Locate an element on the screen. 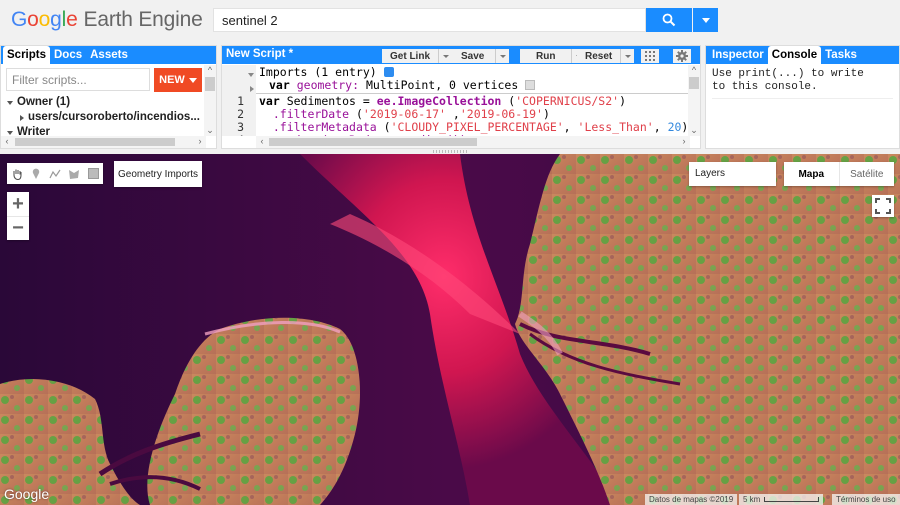  map-type-satellite: Satélite is located at coordinates (867, 174).